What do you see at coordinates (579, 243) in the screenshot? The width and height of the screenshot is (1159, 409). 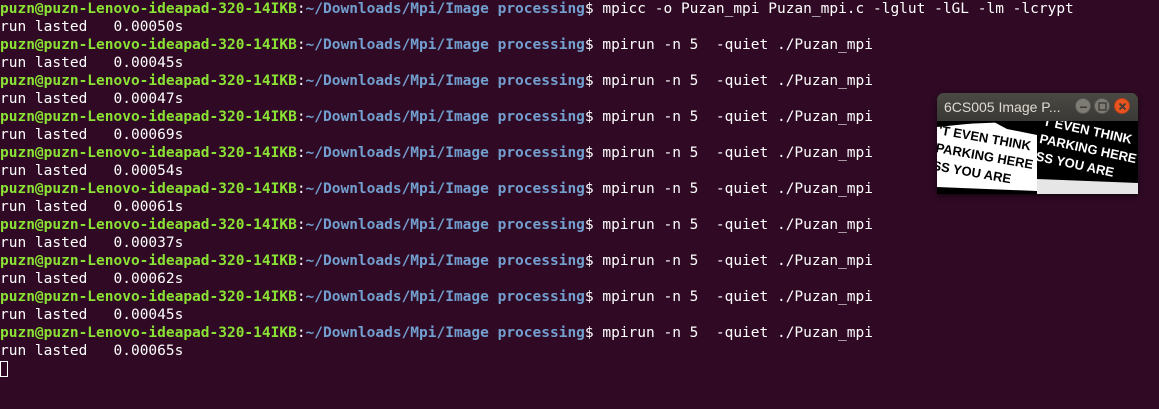 I see `output-line: run lasted 0.00037s` at bounding box center [579, 243].